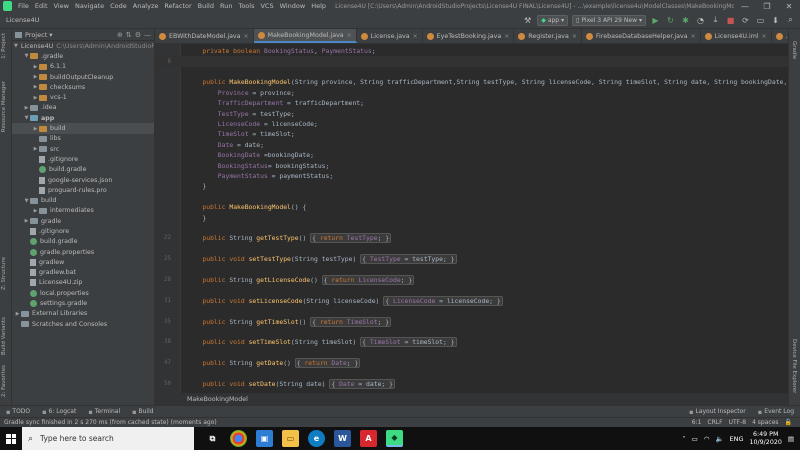 This screenshot has width=800, height=450. What do you see at coordinates (83, 190) in the screenshot?
I see `tree-item: proguard-rules.pro` at bounding box center [83, 190].